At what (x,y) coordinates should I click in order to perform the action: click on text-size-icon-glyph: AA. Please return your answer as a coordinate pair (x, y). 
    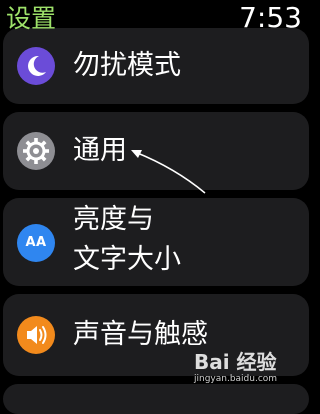
    Looking at the image, I should click on (36, 242).